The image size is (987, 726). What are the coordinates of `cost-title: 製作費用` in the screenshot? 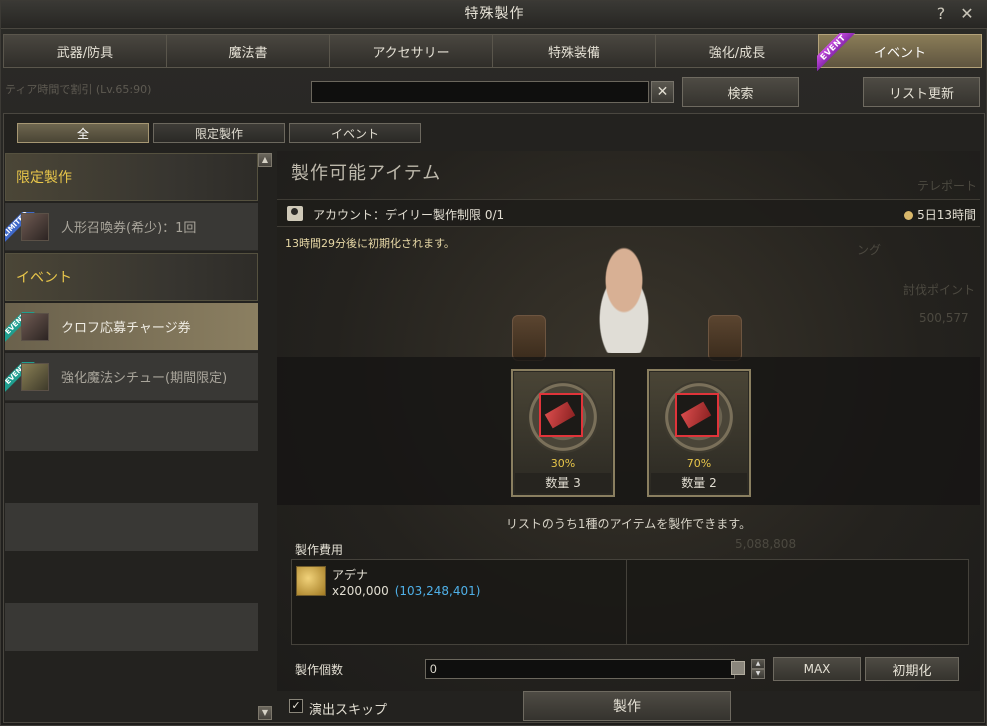 It's located at (319, 550).